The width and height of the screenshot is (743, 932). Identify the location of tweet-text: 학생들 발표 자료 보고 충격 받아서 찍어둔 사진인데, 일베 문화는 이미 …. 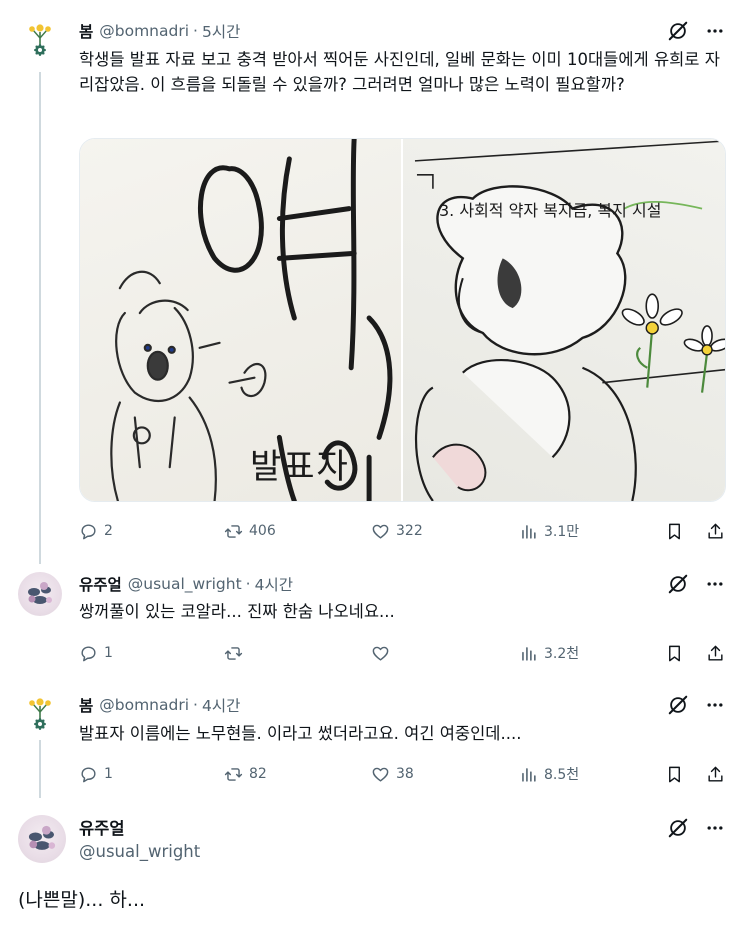
(399, 72).